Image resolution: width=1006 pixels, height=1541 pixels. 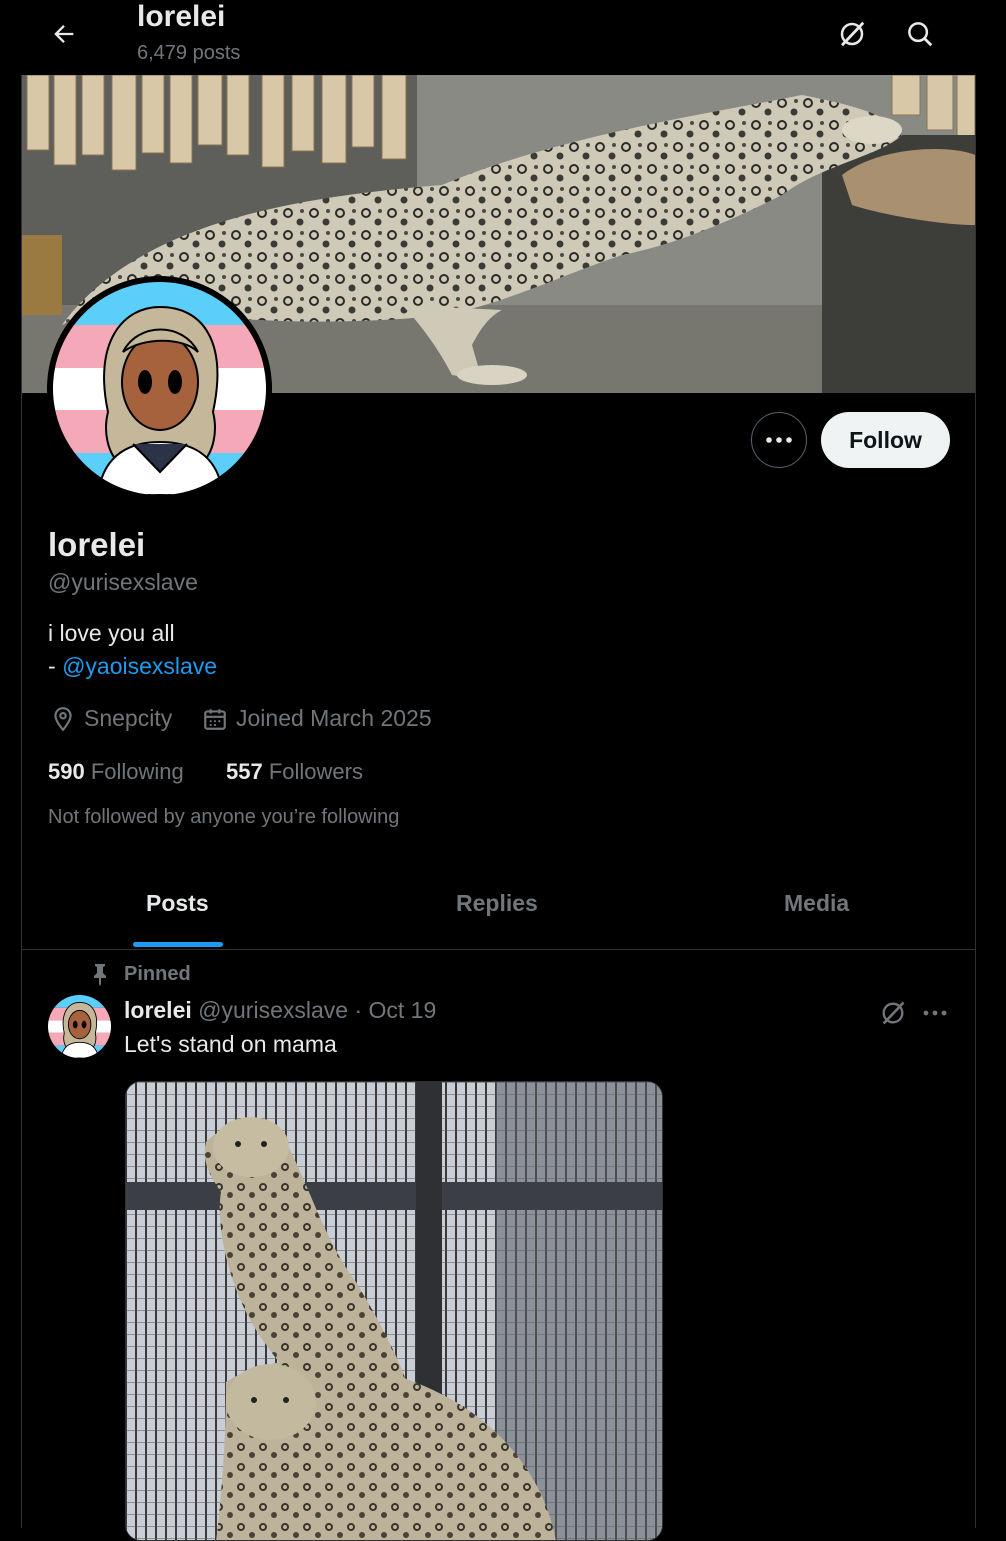 What do you see at coordinates (244, 771) in the screenshot?
I see `followers-count: 557` at bounding box center [244, 771].